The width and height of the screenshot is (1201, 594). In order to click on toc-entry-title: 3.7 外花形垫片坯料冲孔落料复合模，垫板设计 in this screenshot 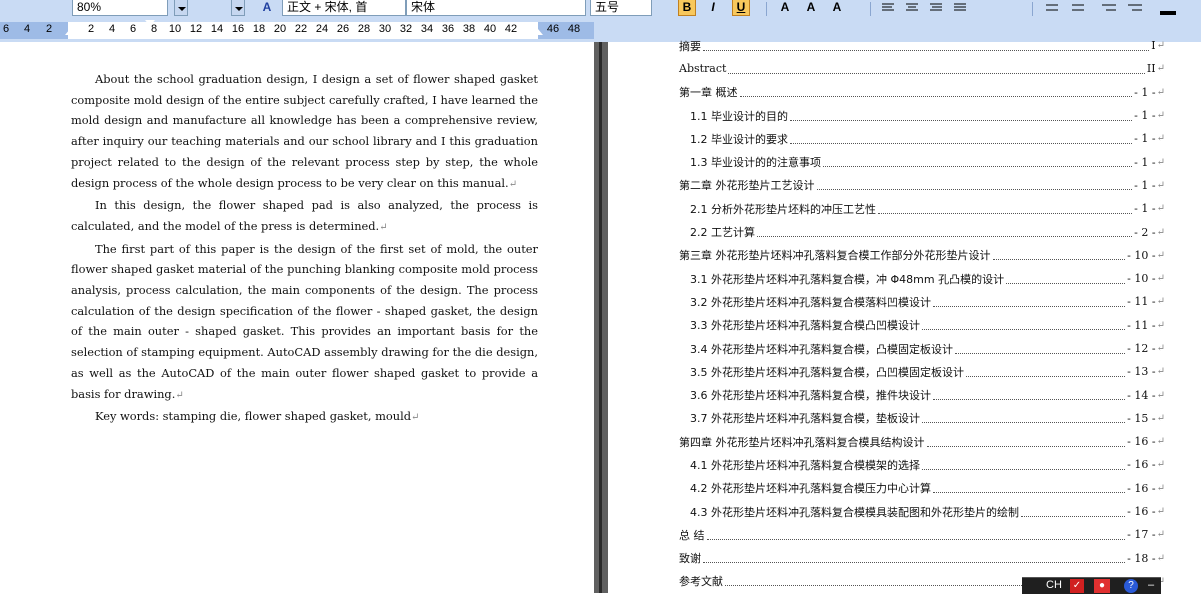, I will do `click(805, 419)`.